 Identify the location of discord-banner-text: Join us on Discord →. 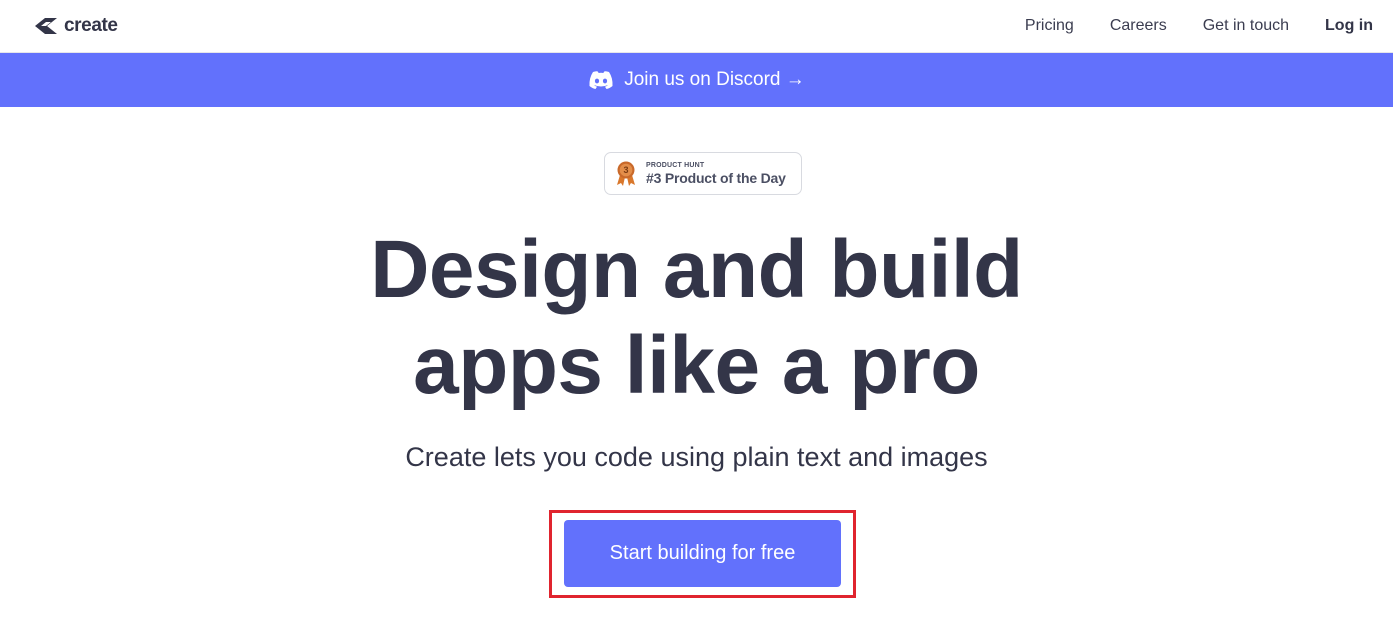
(714, 79).